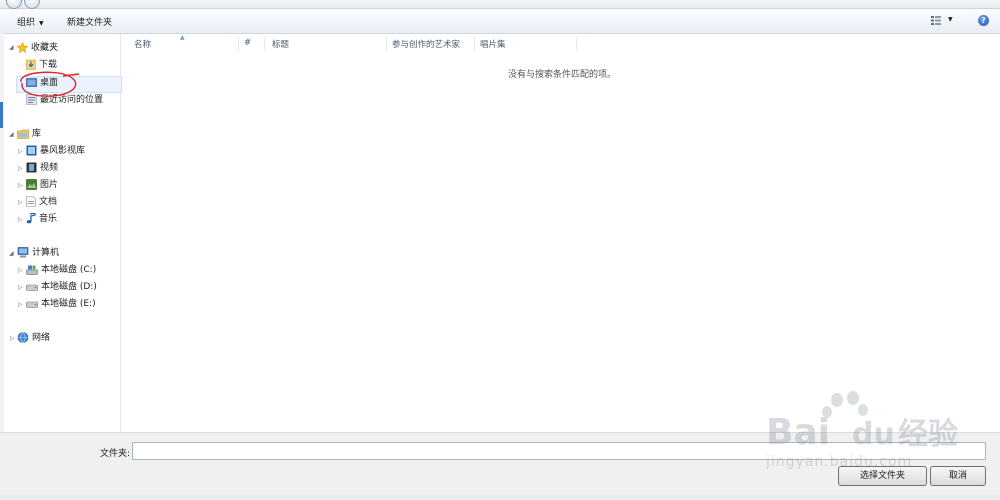 This screenshot has width=1000, height=500. I want to click on folder-label: 文件夹:, so click(115, 454).